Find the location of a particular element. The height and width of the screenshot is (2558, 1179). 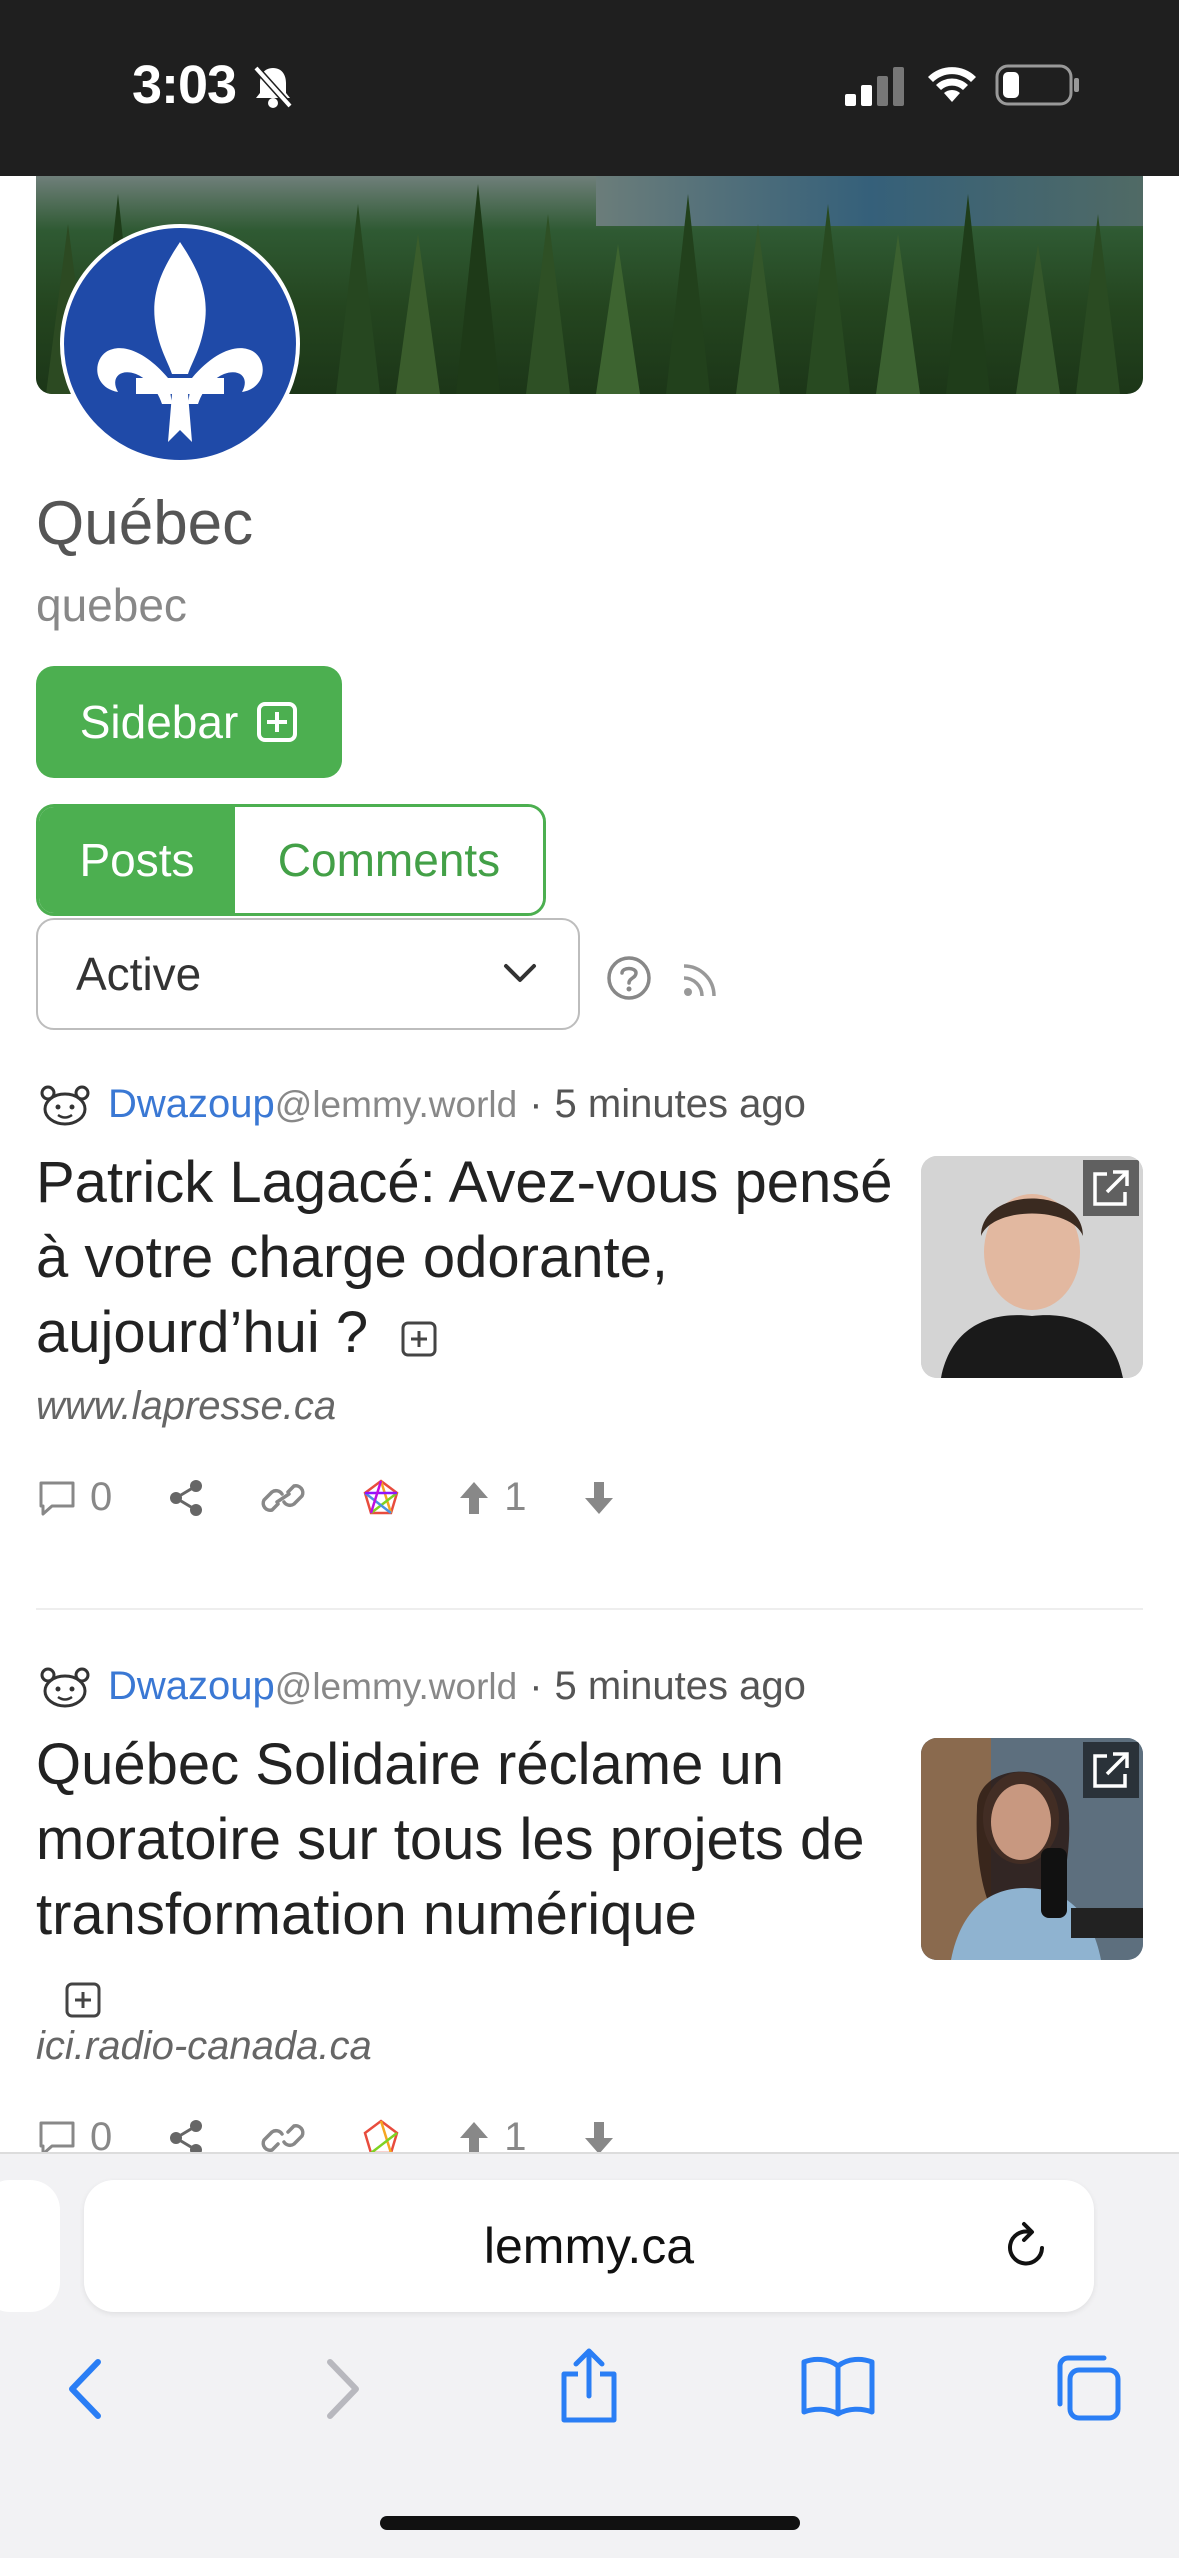

address-bar-url: lemmy.ca is located at coordinates (589, 2246).